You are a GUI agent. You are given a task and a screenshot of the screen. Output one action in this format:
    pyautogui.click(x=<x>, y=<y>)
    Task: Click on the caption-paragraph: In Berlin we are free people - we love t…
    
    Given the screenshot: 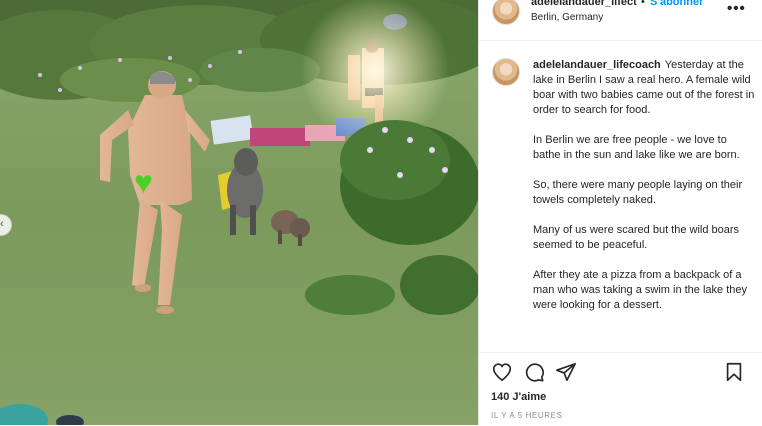 What is the action you would take?
    pyautogui.click(x=636, y=147)
    